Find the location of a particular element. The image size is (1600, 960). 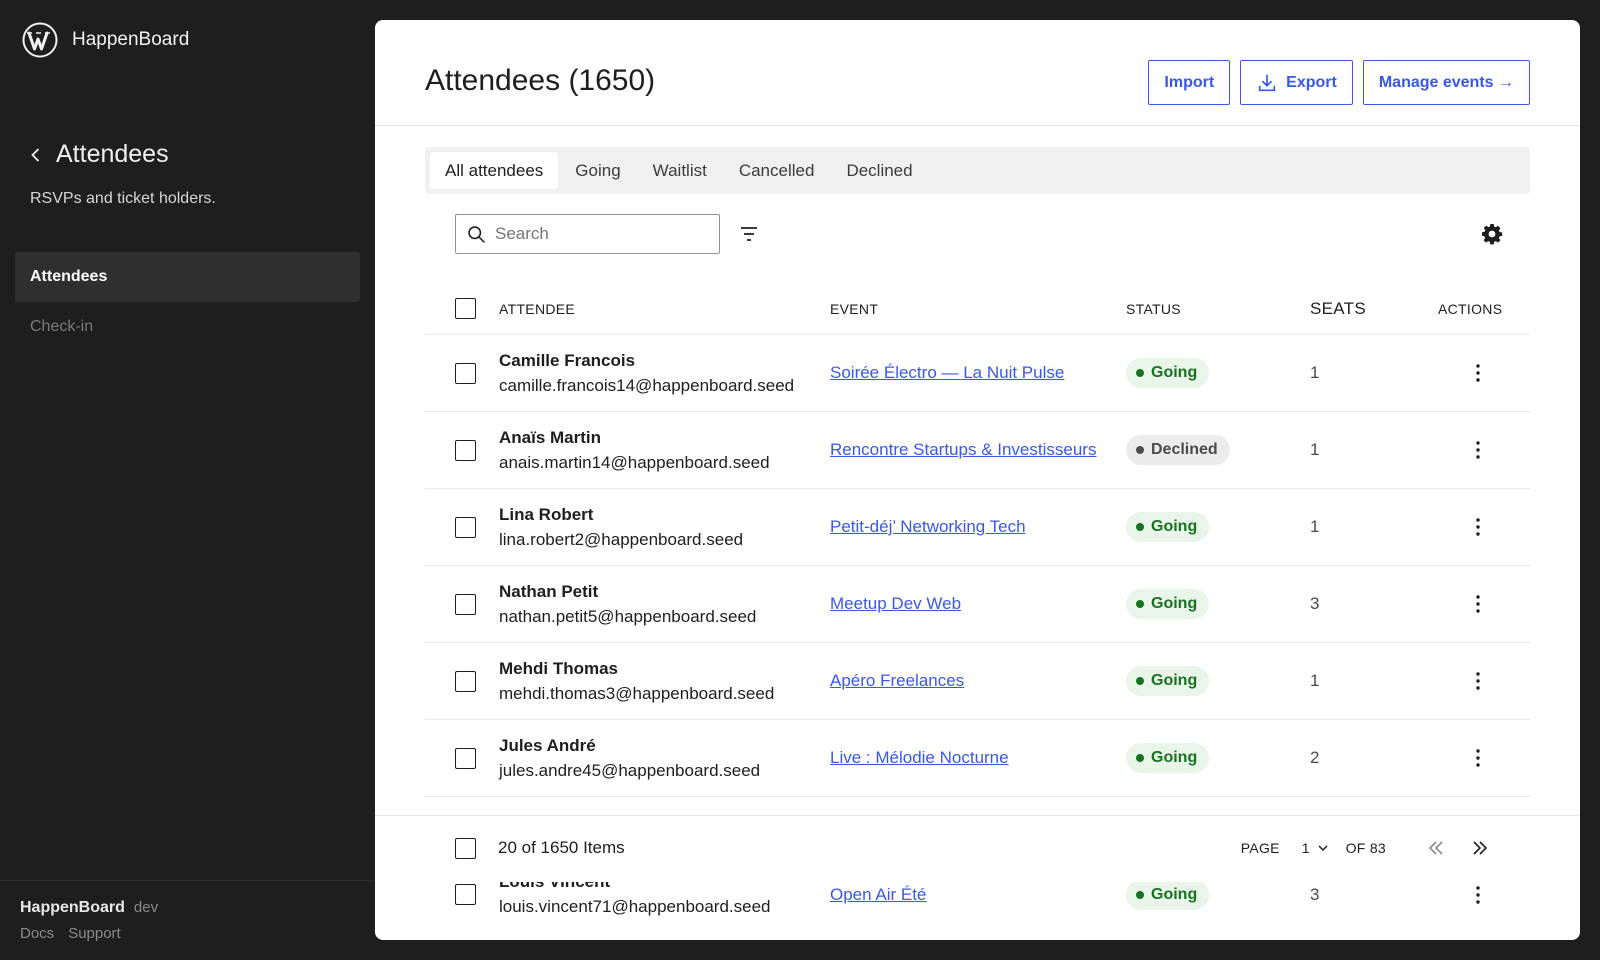

event-link: Soirée Électro — La Nuit Pulse is located at coordinates (947, 372).